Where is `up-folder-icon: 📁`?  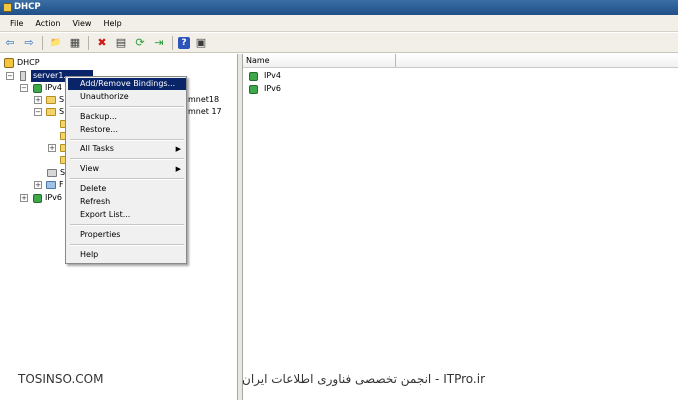 up-folder-icon: 📁 is located at coordinates (56, 43).